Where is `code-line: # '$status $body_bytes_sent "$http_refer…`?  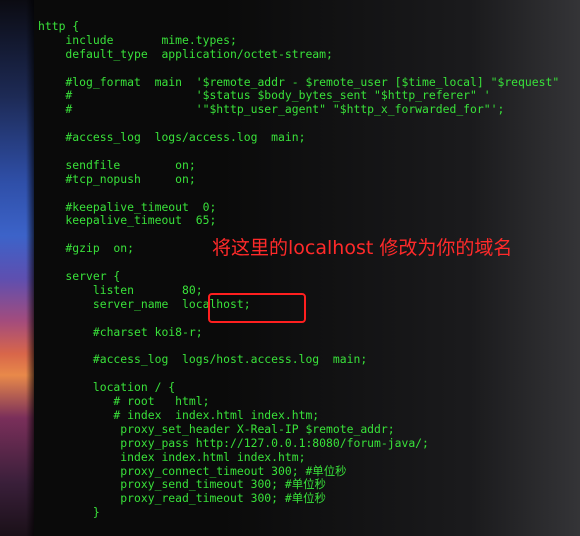
code-line: # '$status $body_bytes_sent "$http_refer… is located at coordinates (264, 95).